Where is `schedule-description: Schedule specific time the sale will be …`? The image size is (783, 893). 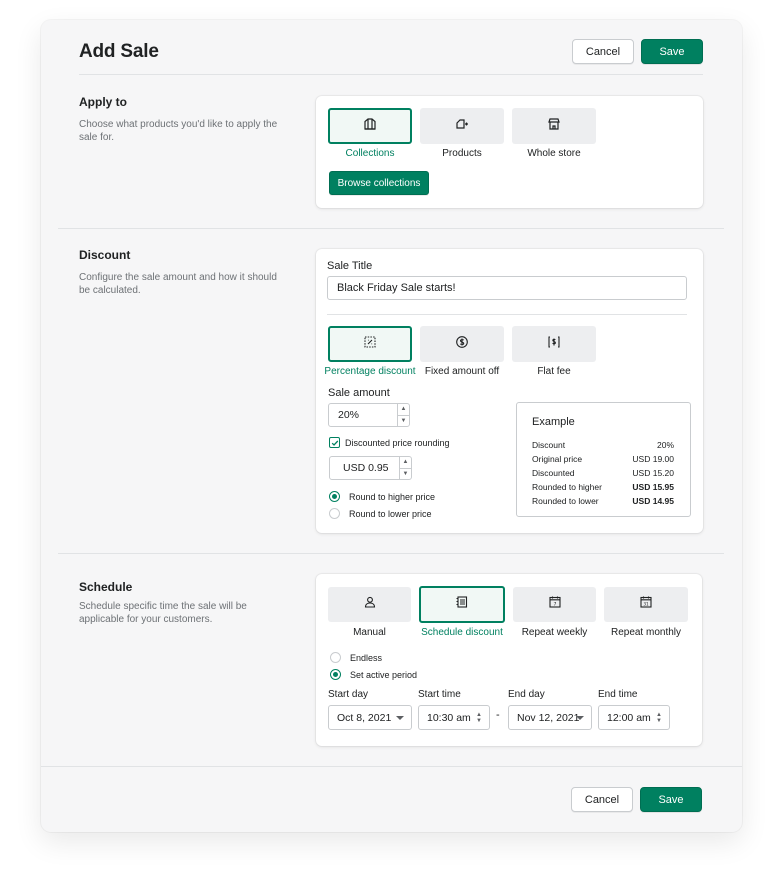
schedule-description: Schedule specific time the sale will be … is located at coordinates (163, 613).